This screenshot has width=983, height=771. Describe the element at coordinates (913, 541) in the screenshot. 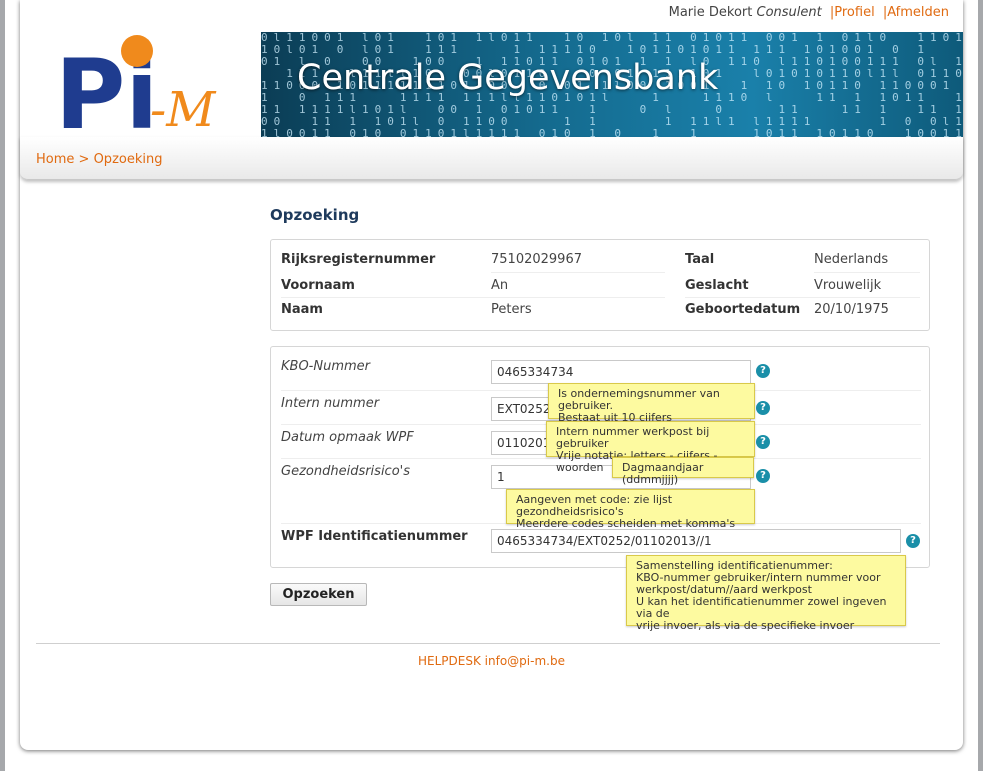

I see `wpf-help-icon: ?` at that location.